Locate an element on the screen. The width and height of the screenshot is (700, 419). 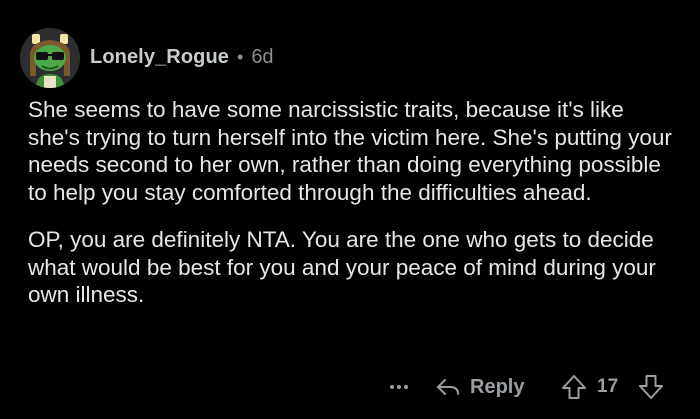
comment-header: Lonely_Rogue • 6d is located at coordinates (147, 58).